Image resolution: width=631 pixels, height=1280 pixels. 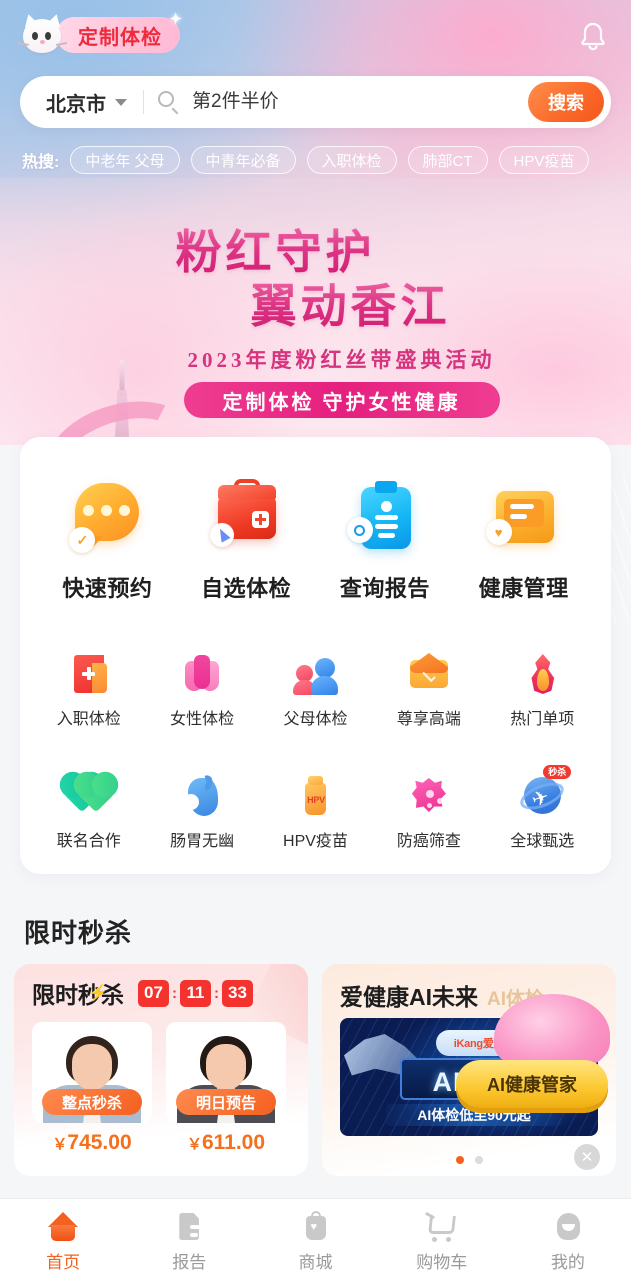 I want to click on ai-health-manager-button: AI健康管家, so click(x=532, y=1084).